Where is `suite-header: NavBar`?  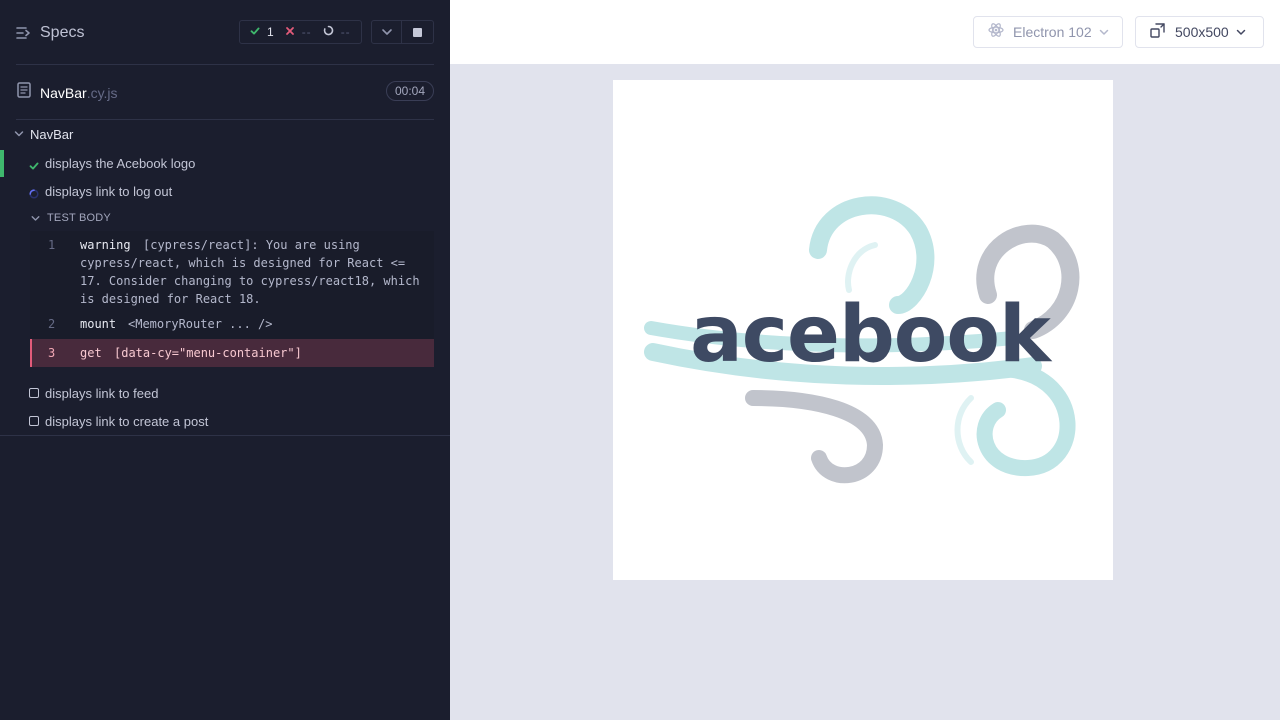
suite-header: NavBar is located at coordinates (225, 134).